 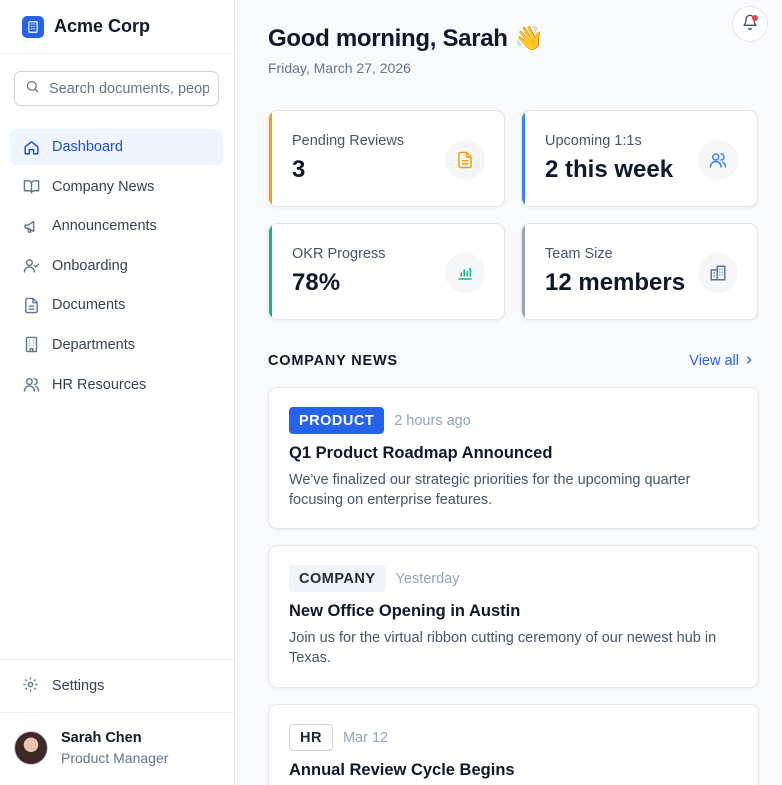 I want to click on view-all-link: View all, so click(x=721, y=361).